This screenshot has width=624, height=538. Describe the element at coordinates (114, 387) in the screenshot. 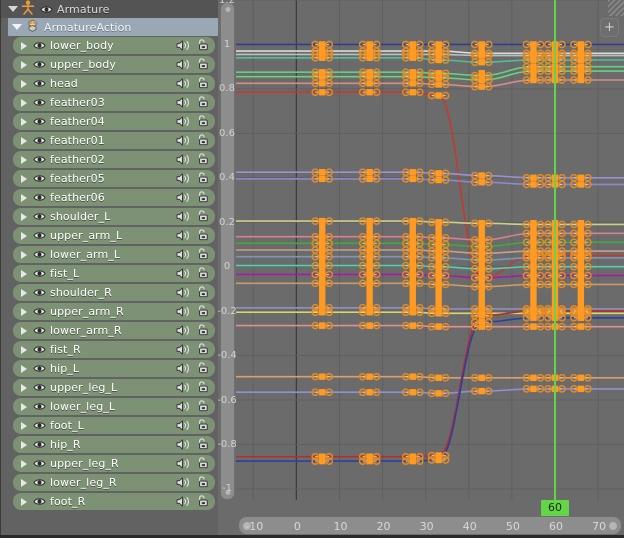

I see `channel-row: upper_leg_L` at that location.